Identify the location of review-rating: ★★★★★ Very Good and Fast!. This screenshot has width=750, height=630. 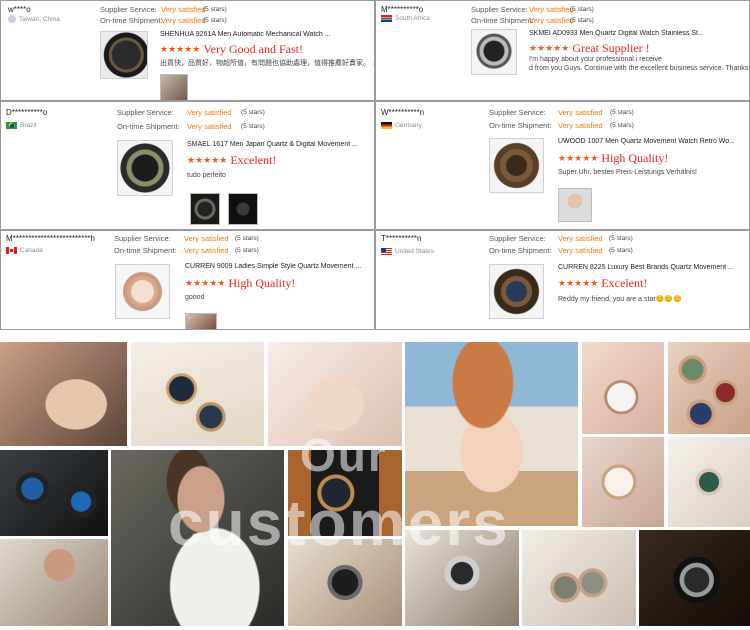
(231, 49).